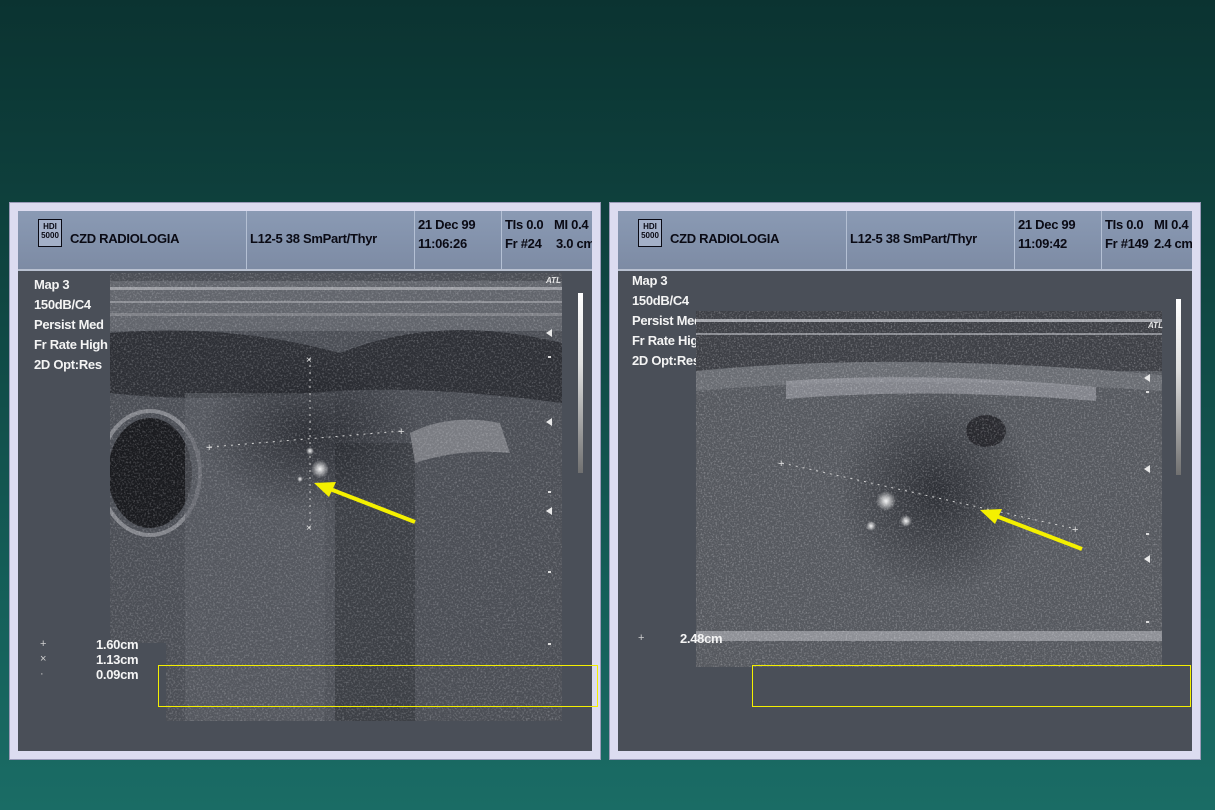 The image size is (1215, 810). I want to click on highlight-box-right, so click(971, 686).